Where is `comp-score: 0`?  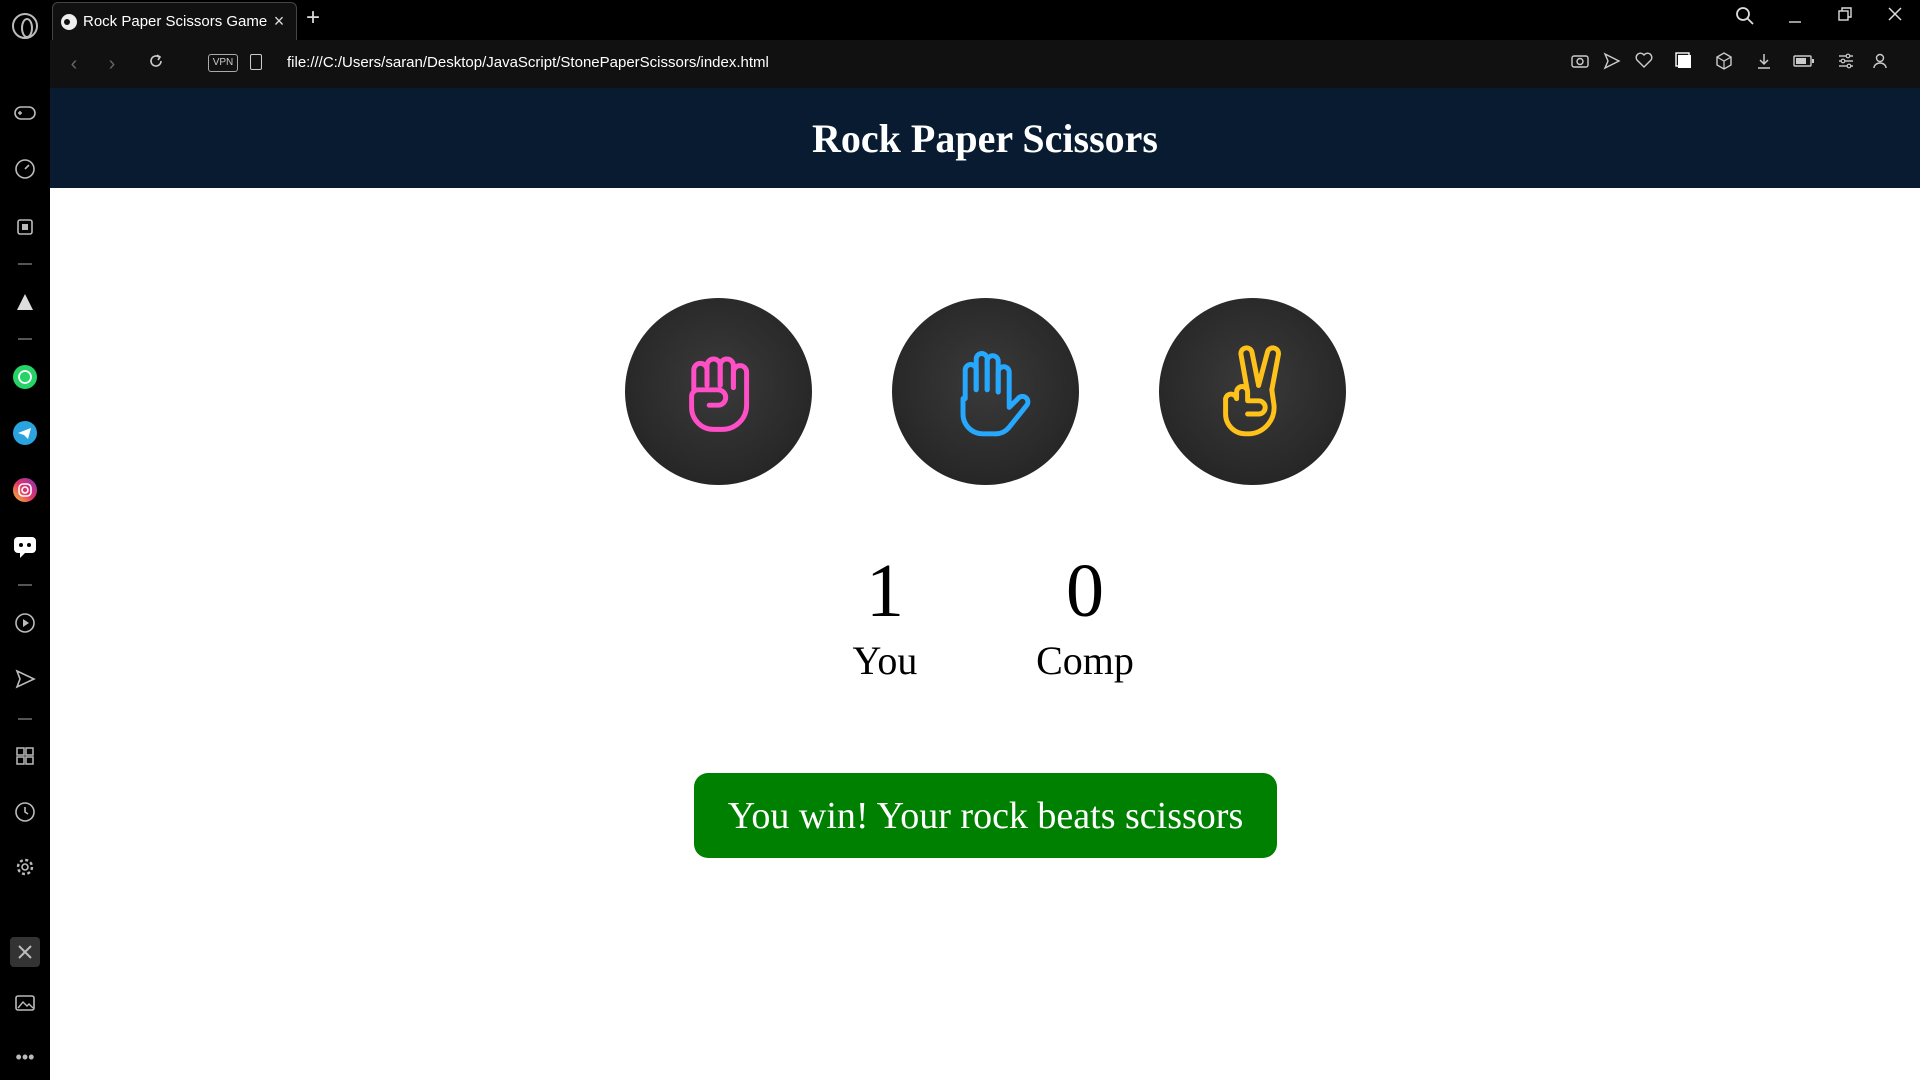
comp-score: 0 is located at coordinates (1085, 591).